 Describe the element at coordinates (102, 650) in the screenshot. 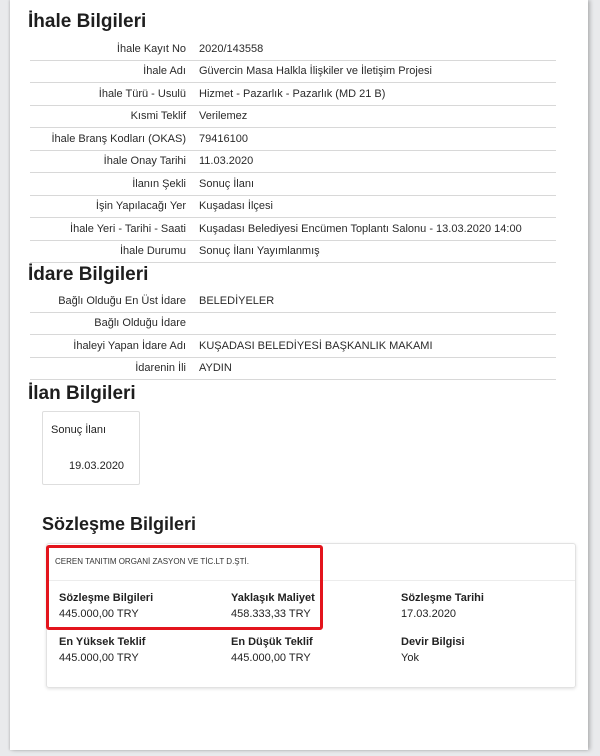

I see `highest-bid-field: En Yüksek Teklif 445.000,00 TRY` at that location.